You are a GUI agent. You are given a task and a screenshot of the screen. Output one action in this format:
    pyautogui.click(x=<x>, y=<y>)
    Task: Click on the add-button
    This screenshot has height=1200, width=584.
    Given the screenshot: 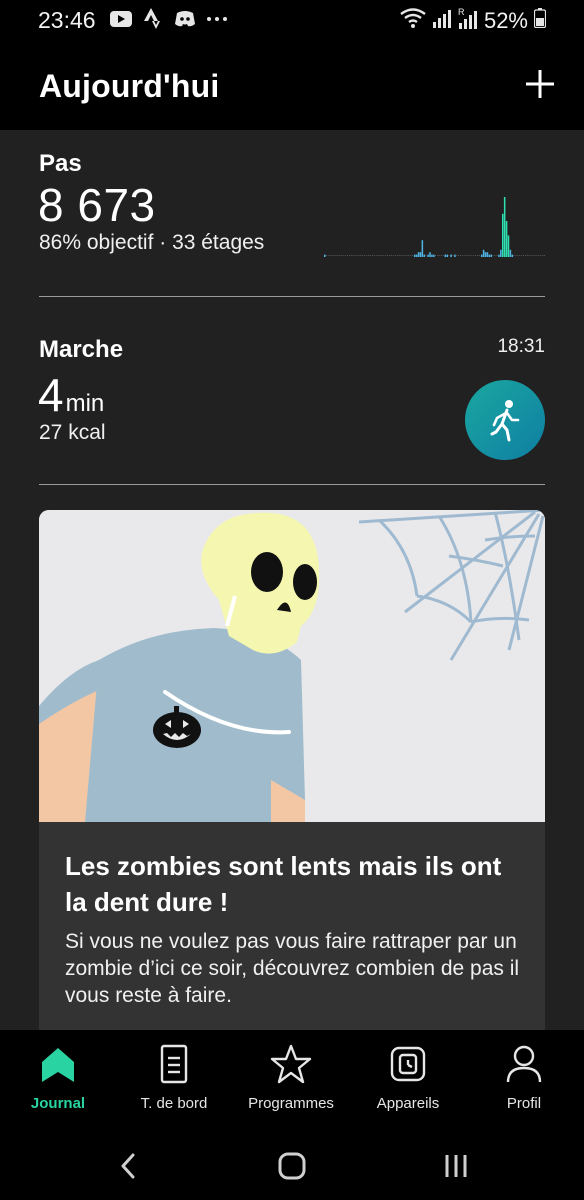 What is the action you would take?
    pyautogui.click(x=540, y=84)
    